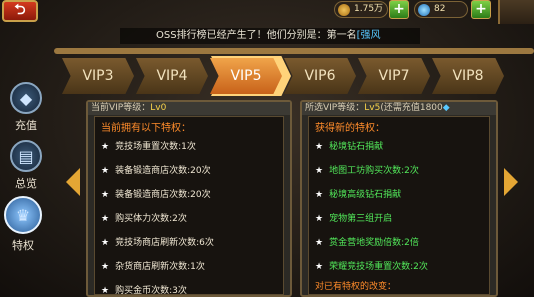 This screenshot has height=297, width=534. I want to click on privilege-changes-title: 对已有特权的改变：, so click(356, 287).